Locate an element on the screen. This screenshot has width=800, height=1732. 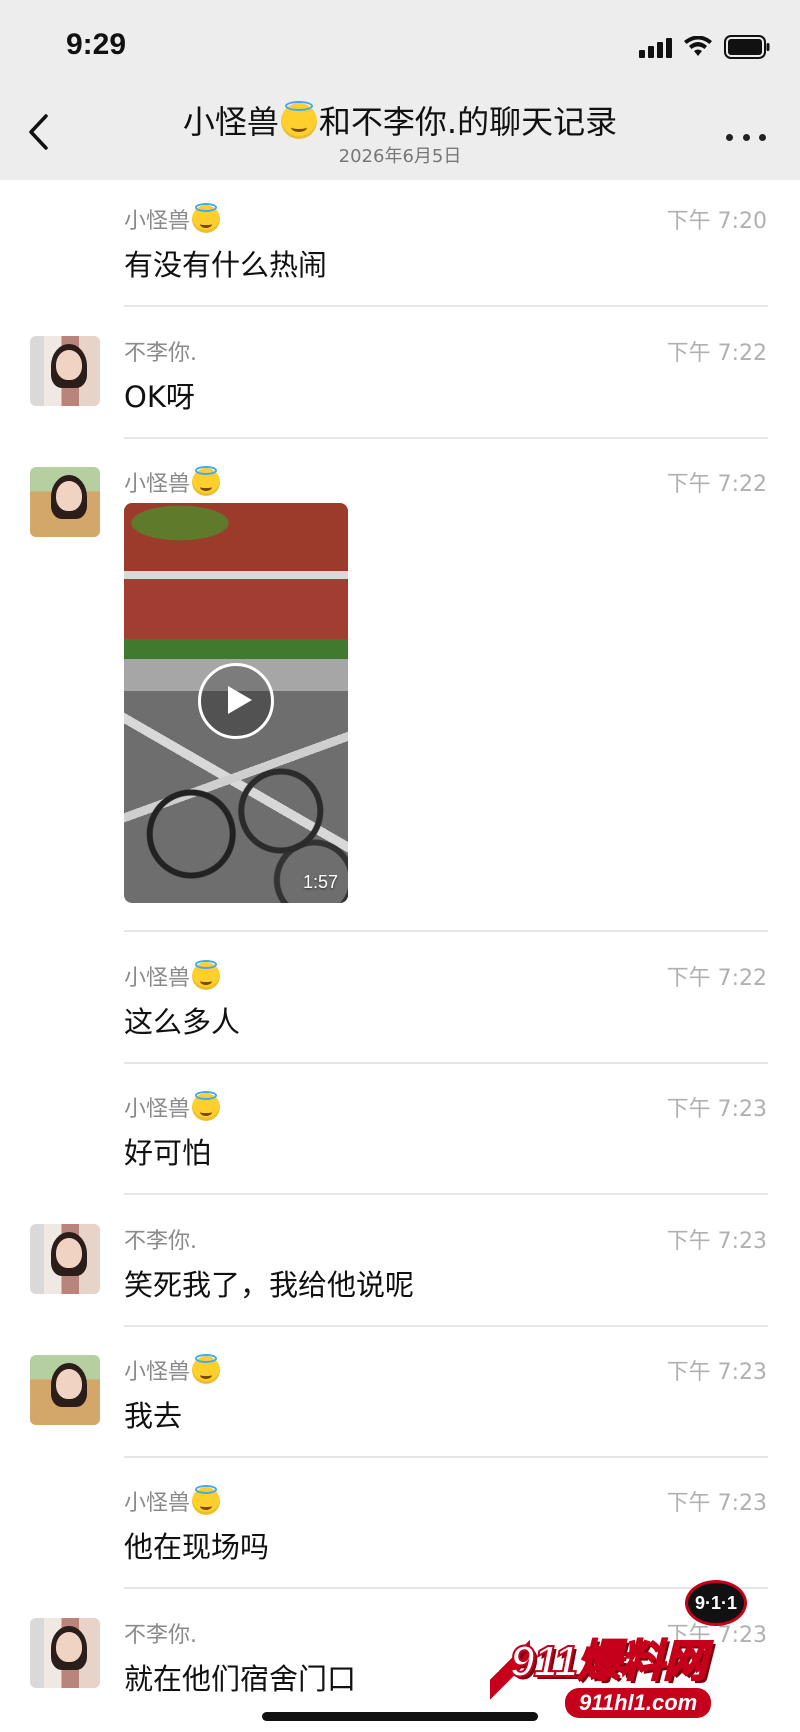
wifi-icon is located at coordinates (698, 47).